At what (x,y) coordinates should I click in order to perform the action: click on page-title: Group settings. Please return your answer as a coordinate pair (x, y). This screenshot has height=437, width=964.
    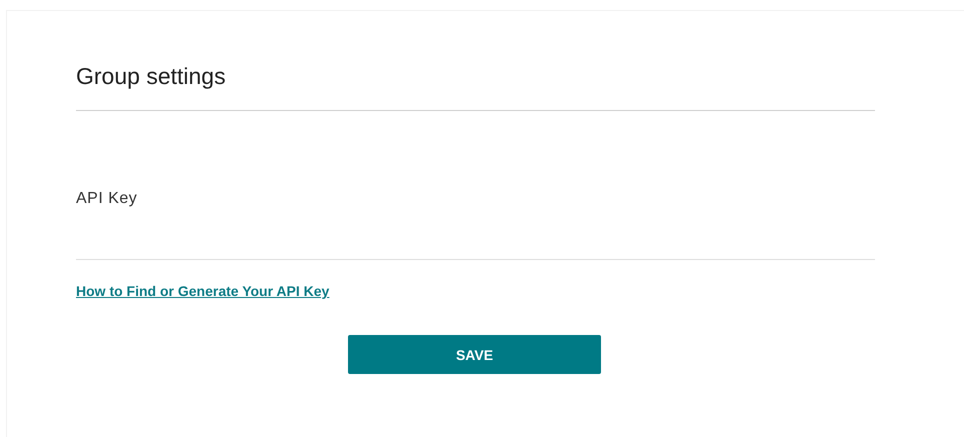
    Looking at the image, I should click on (151, 76).